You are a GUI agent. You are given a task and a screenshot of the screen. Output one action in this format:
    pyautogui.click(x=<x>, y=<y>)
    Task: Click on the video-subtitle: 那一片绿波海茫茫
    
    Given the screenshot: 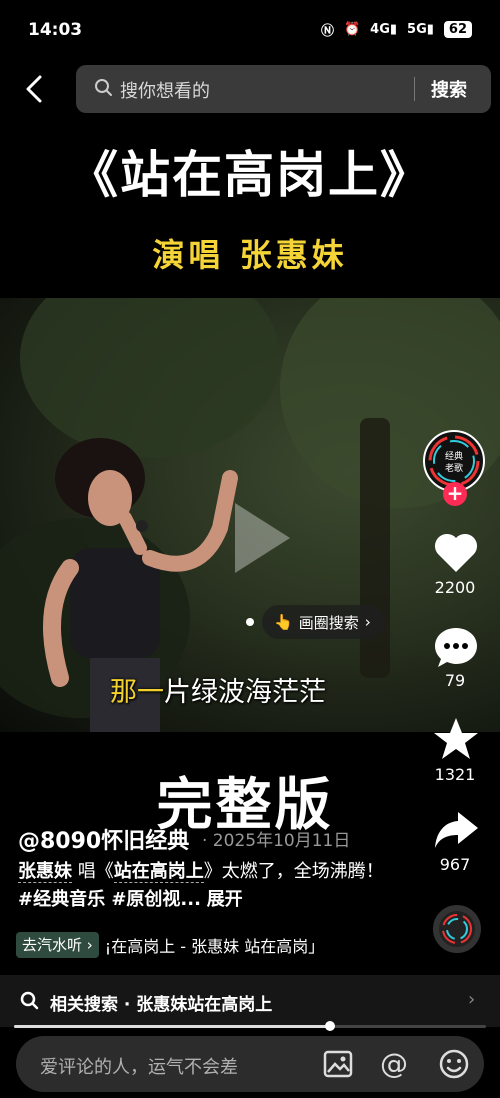 What is the action you would take?
    pyautogui.click(x=218, y=689)
    